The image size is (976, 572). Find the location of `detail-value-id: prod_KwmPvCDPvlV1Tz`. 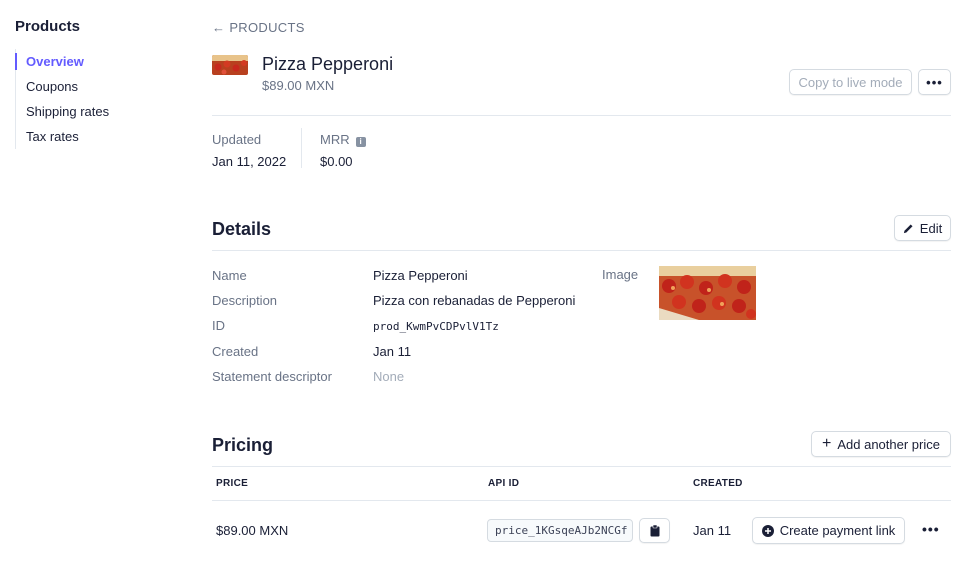

detail-value-id: prod_KwmPvCDPvlV1Tz is located at coordinates (436, 326).